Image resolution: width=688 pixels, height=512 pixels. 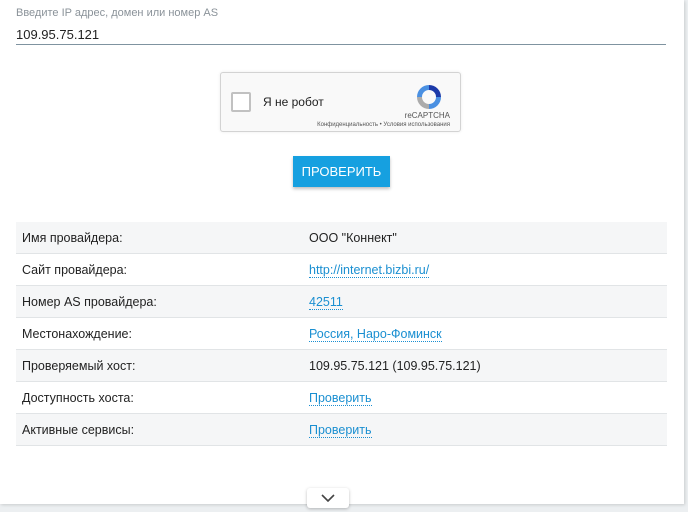 I want to click on expand-button, so click(x=328, y=498).